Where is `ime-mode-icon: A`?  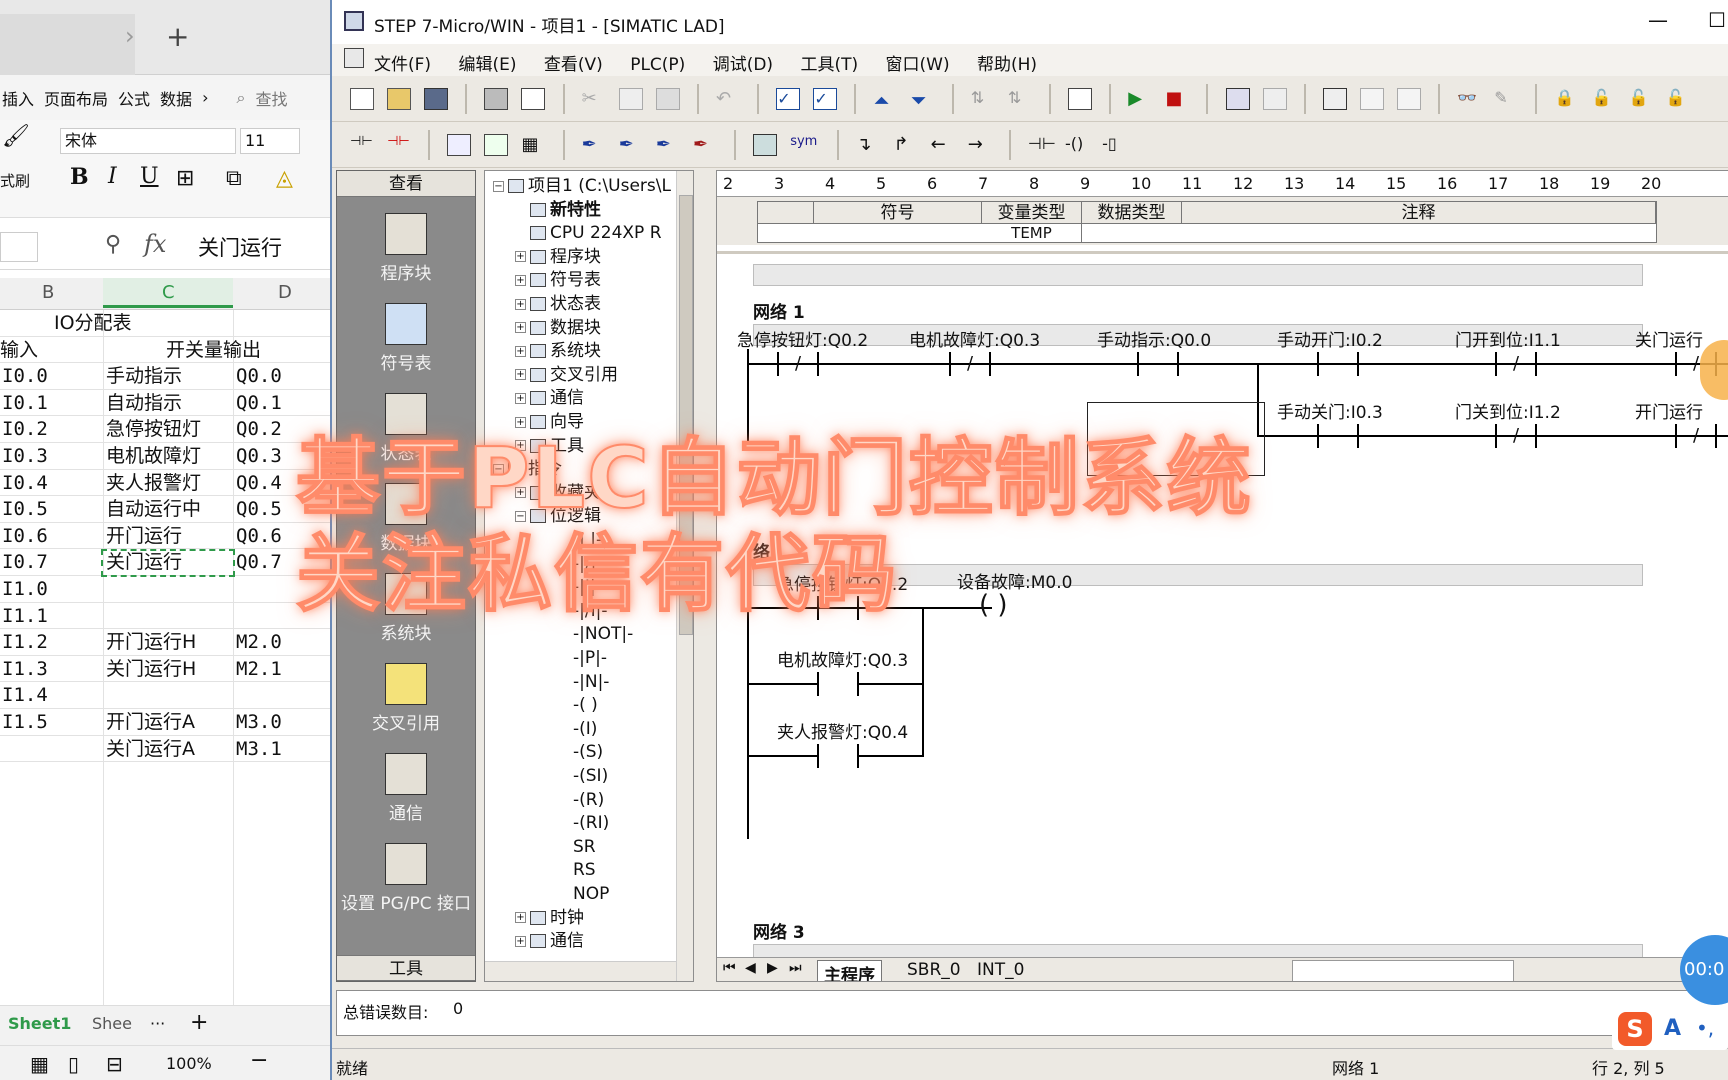 ime-mode-icon: A is located at coordinates (1672, 1028).